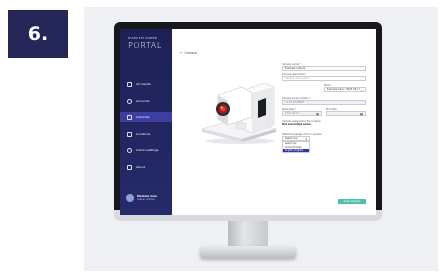  Describe the element at coordinates (142, 38) in the screenshot. I see `brand-tagline: NYSEN EYE SCREEN` at that location.